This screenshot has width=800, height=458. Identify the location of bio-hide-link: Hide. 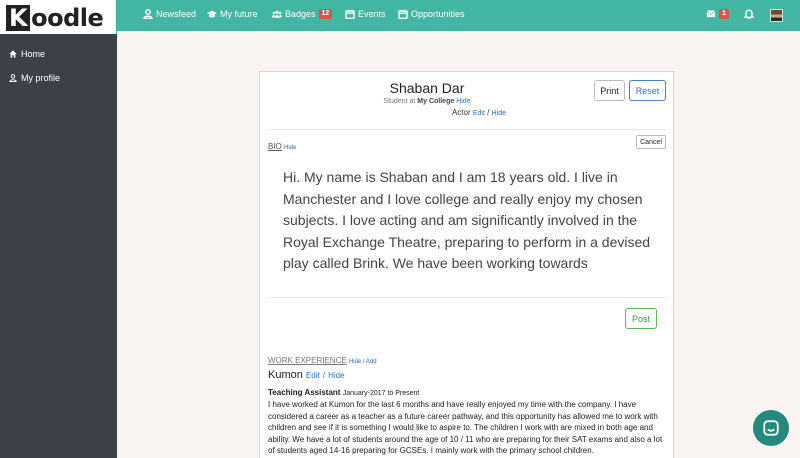
(290, 148).